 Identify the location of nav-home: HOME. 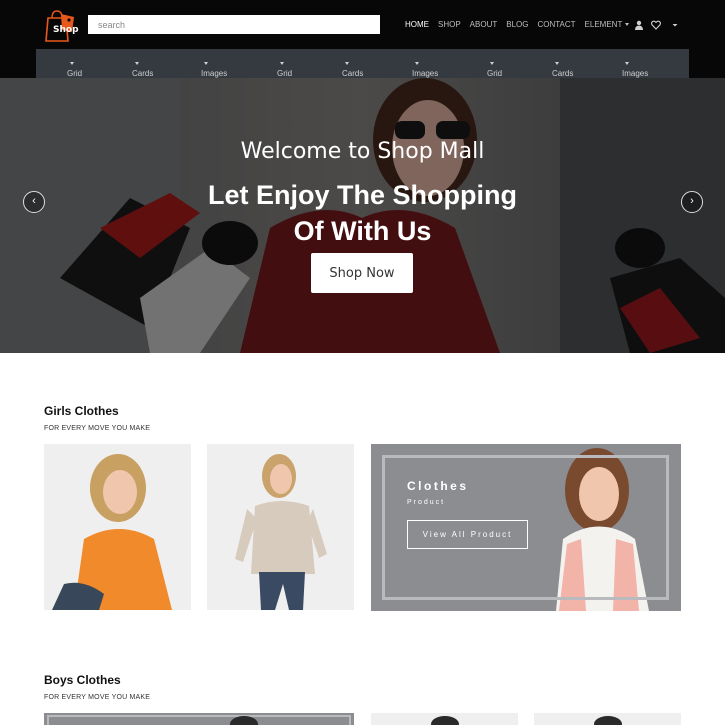
(417, 24).